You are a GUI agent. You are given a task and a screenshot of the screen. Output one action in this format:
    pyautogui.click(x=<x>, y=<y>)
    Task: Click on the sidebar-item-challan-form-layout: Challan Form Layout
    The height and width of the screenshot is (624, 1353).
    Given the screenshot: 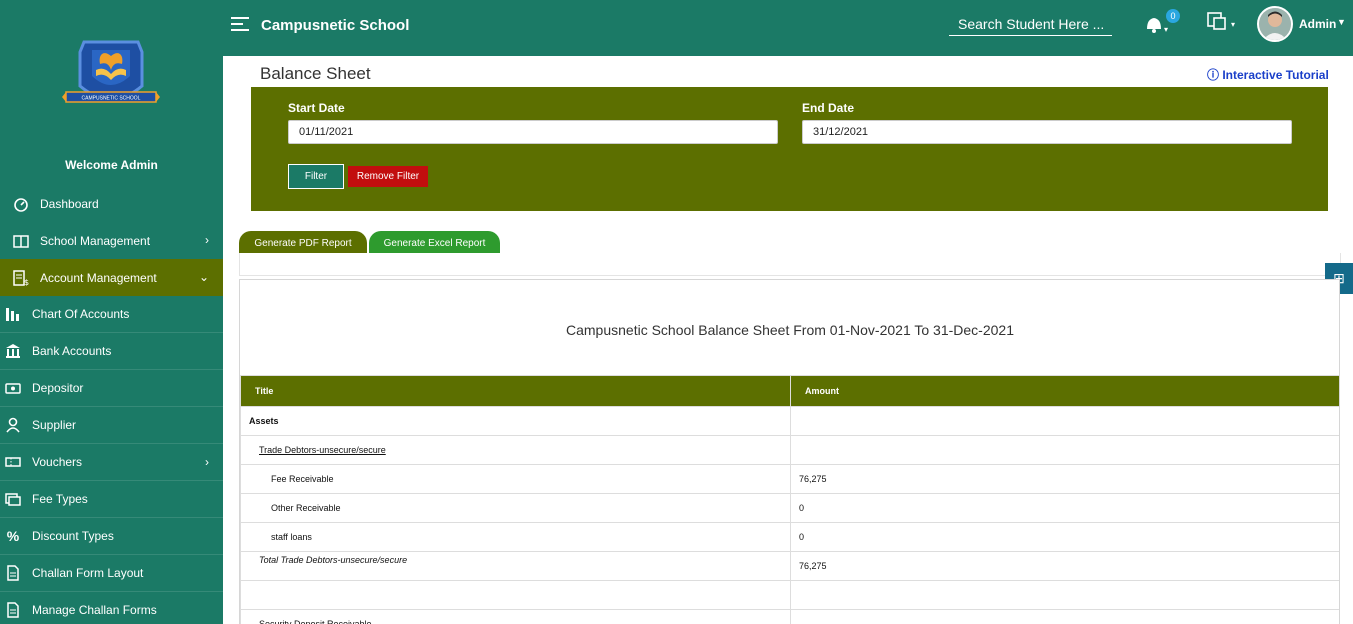 What is the action you would take?
    pyautogui.click(x=111, y=573)
    